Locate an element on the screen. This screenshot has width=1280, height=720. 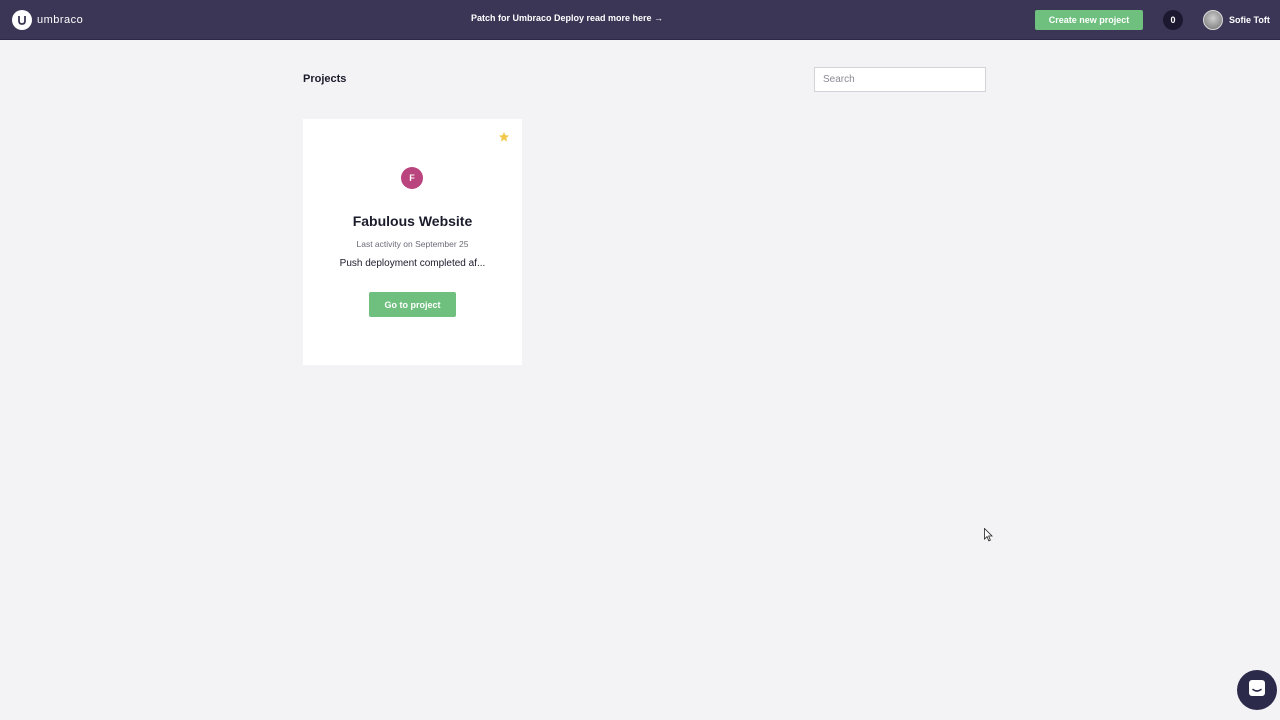
cursor-icon is located at coordinates (989, 534).